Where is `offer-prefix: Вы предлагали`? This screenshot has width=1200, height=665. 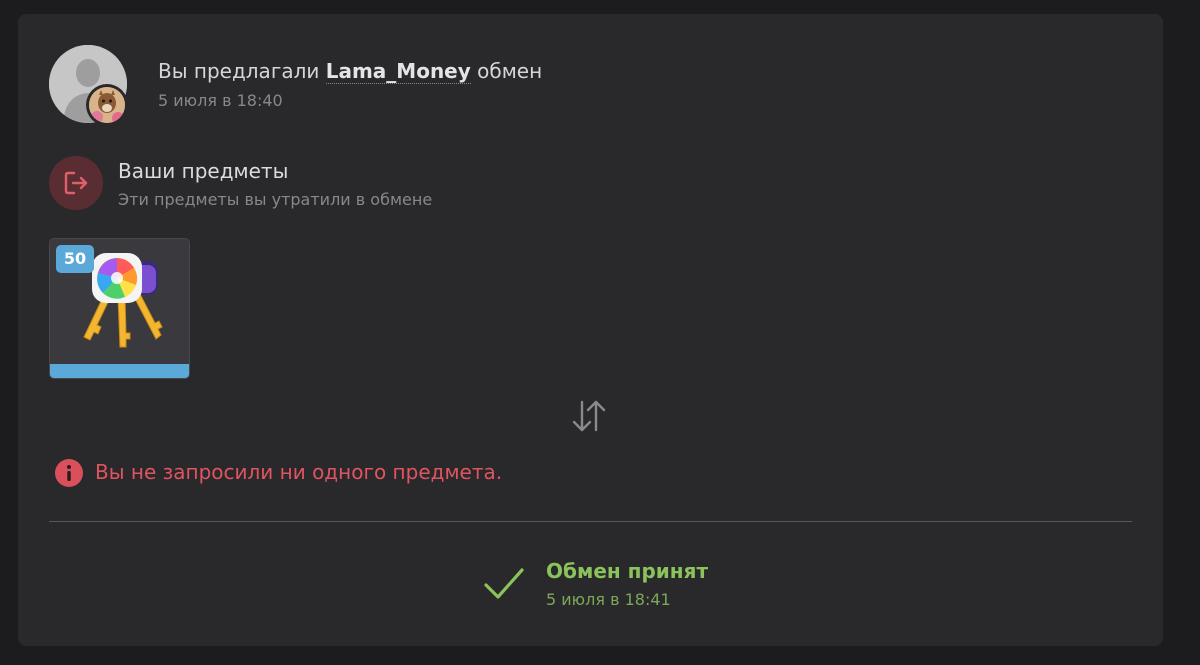 offer-prefix: Вы предлагали is located at coordinates (239, 71).